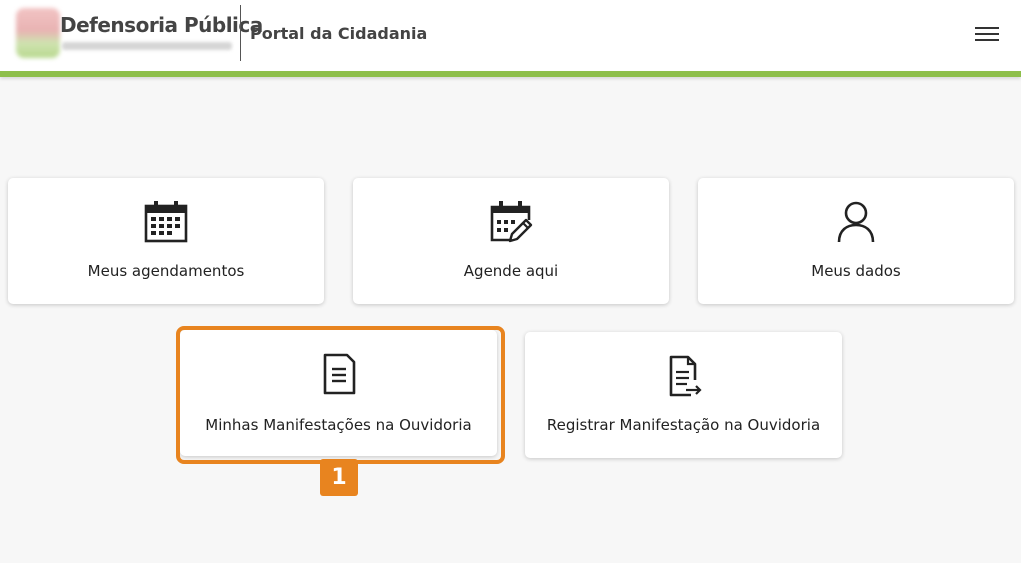 The image size is (1021, 563). Describe the element at coordinates (338, 425) in the screenshot. I see `card-label: Minhas Manifestações na Ouvidoria` at that location.